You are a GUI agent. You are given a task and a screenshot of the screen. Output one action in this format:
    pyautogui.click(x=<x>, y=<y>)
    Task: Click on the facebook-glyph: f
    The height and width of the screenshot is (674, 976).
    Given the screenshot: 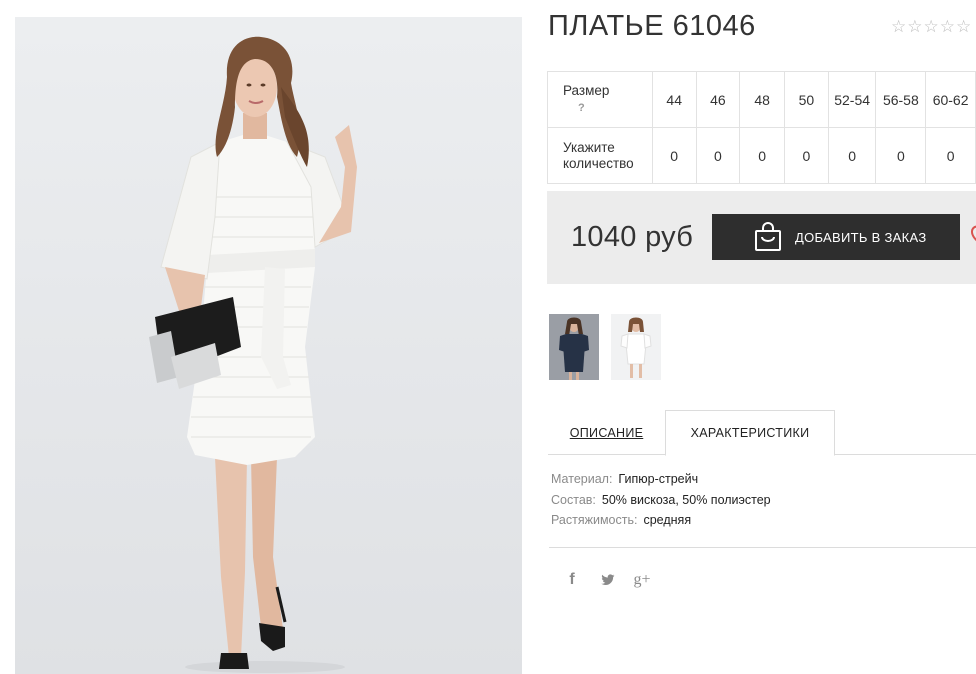 What is the action you would take?
    pyautogui.click(x=572, y=579)
    